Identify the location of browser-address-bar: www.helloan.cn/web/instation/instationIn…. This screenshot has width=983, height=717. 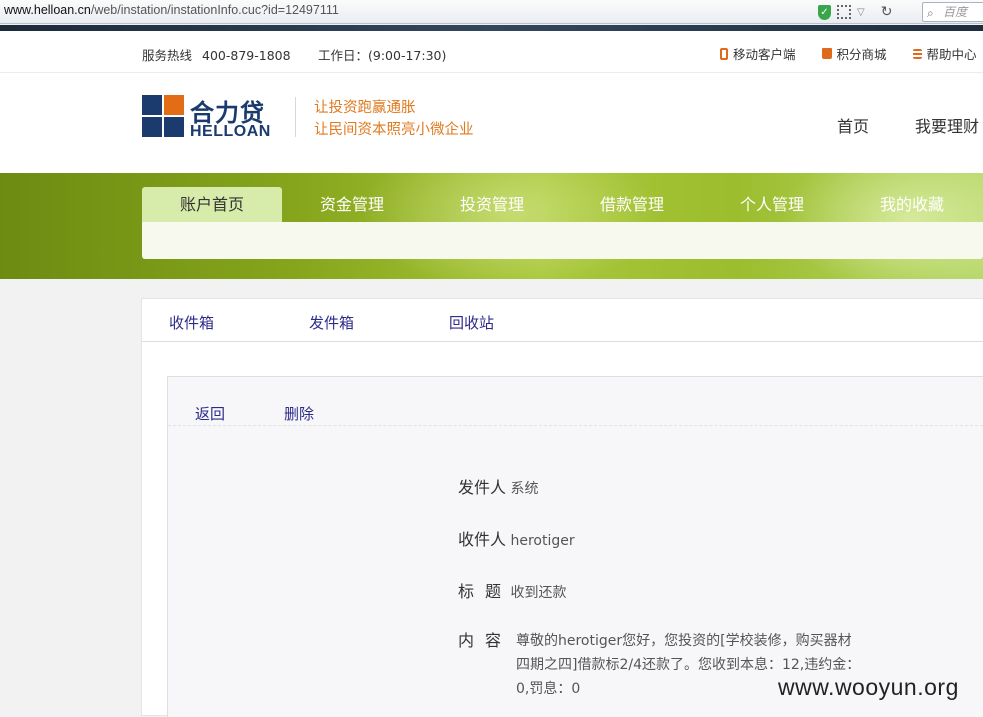
(491, 12).